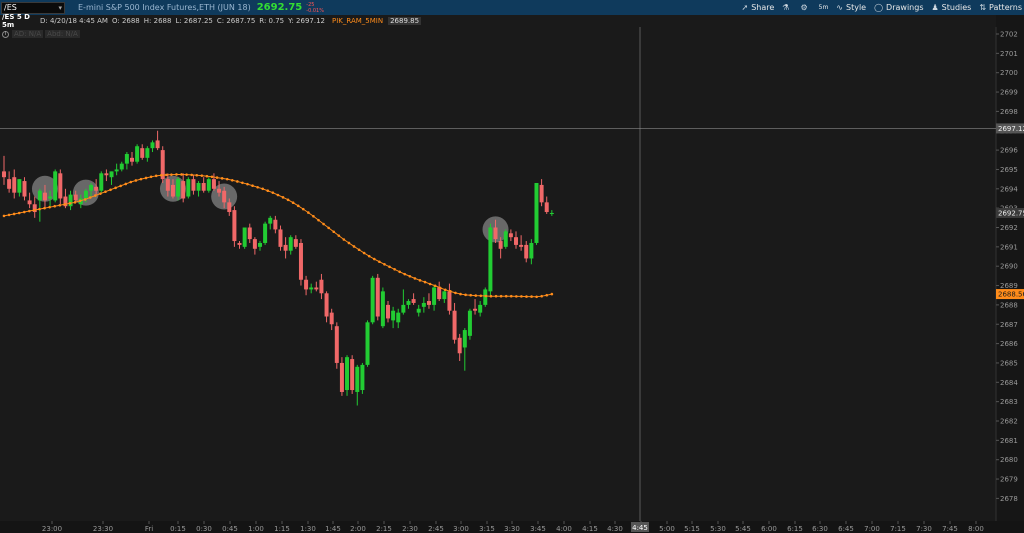 The width and height of the screenshot is (1024, 533). Describe the element at coordinates (487, 529) in the screenshot. I see `time-tick-label: 3:15` at that location.